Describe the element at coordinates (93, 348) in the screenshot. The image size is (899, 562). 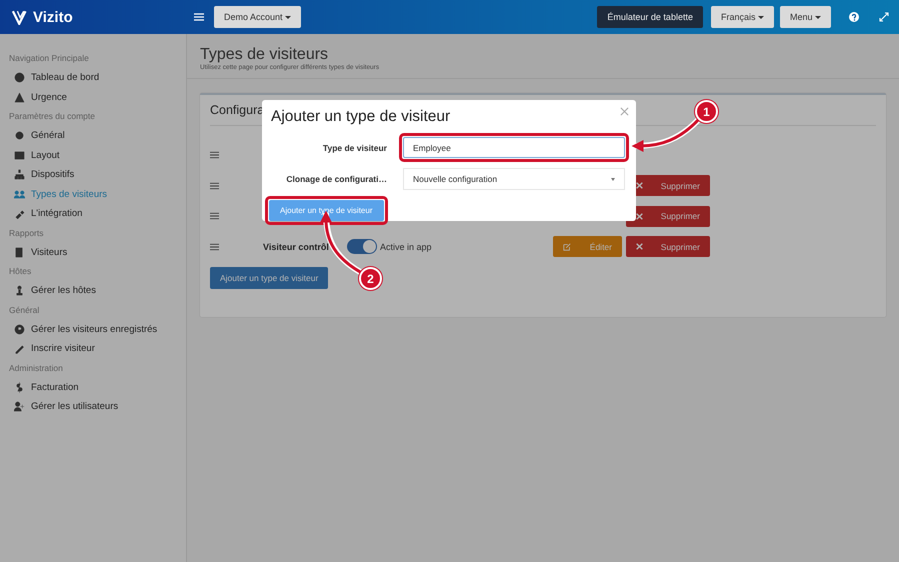
I see `sidebar-item: Inscrire visiteur` at that location.